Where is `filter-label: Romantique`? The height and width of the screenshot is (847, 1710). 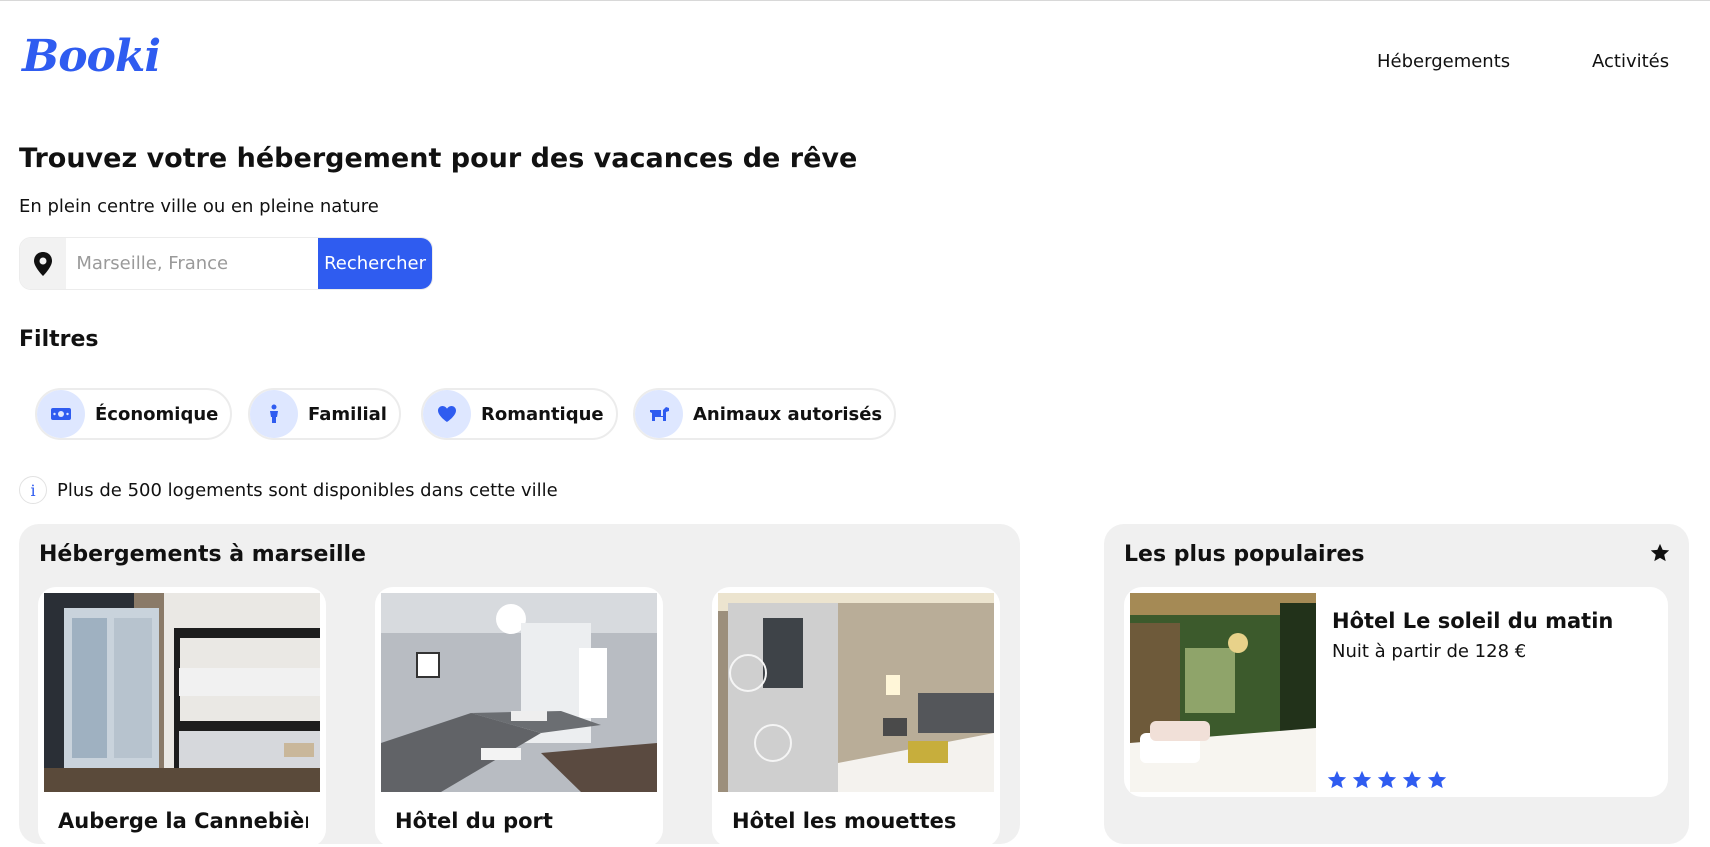 filter-label: Romantique is located at coordinates (542, 414).